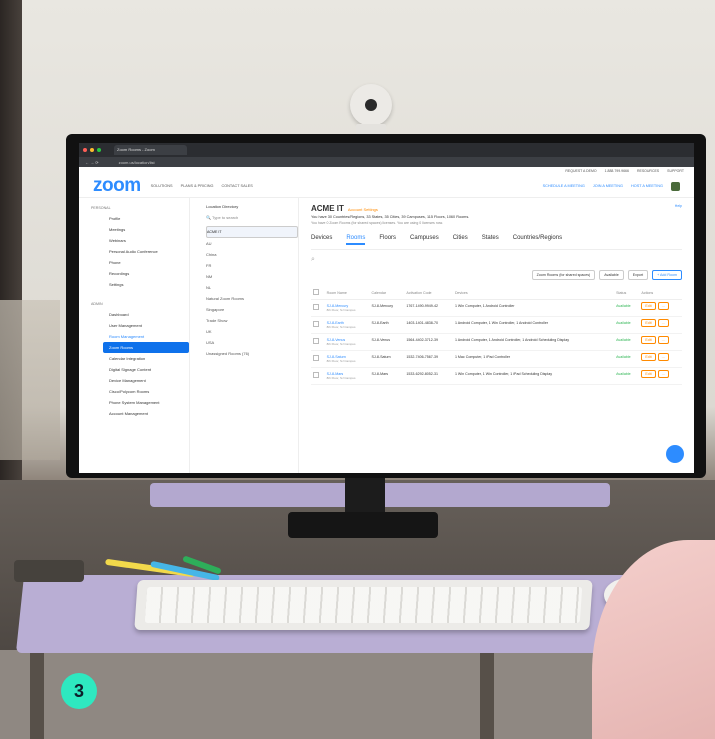 This screenshot has height=739, width=715. Describe the element at coordinates (667, 275) in the screenshot. I see `add-room-button: + Add Room` at that location.